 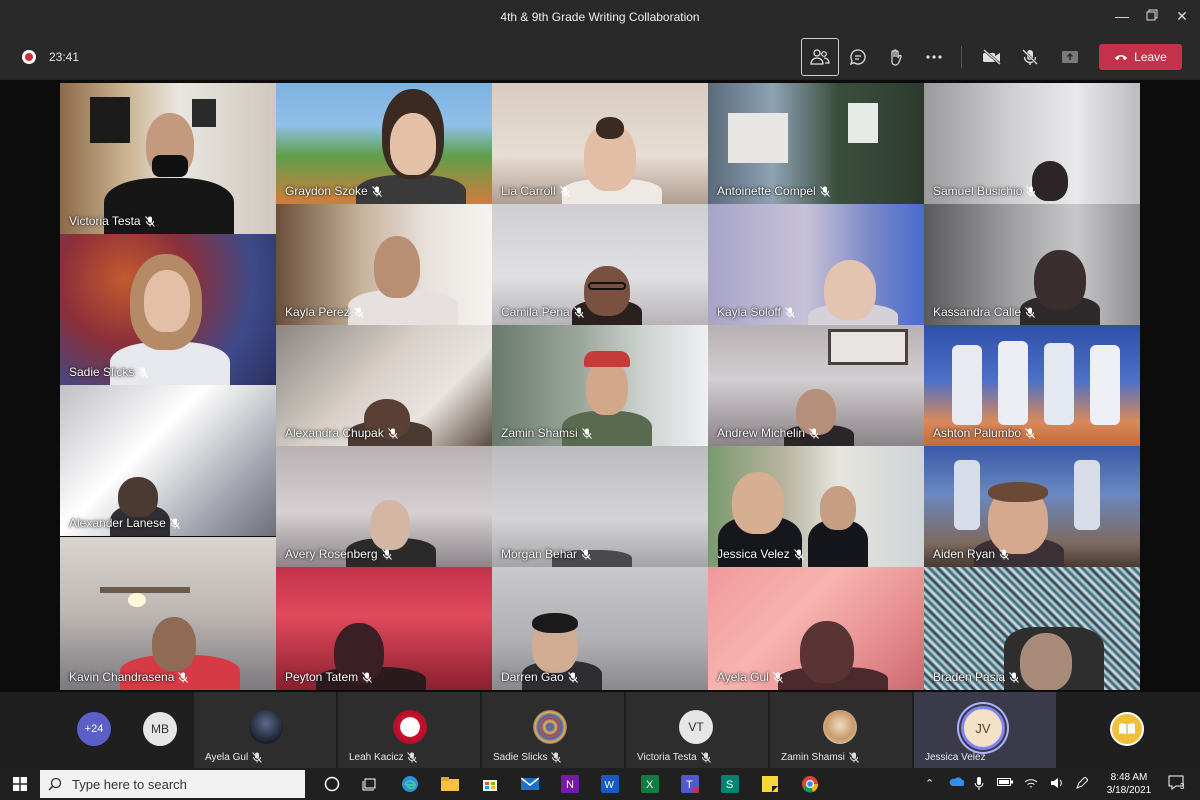 What do you see at coordinates (979, 785) in the screenshot?
I see `microphone-tray-icon` at bounding box center [979, 785].